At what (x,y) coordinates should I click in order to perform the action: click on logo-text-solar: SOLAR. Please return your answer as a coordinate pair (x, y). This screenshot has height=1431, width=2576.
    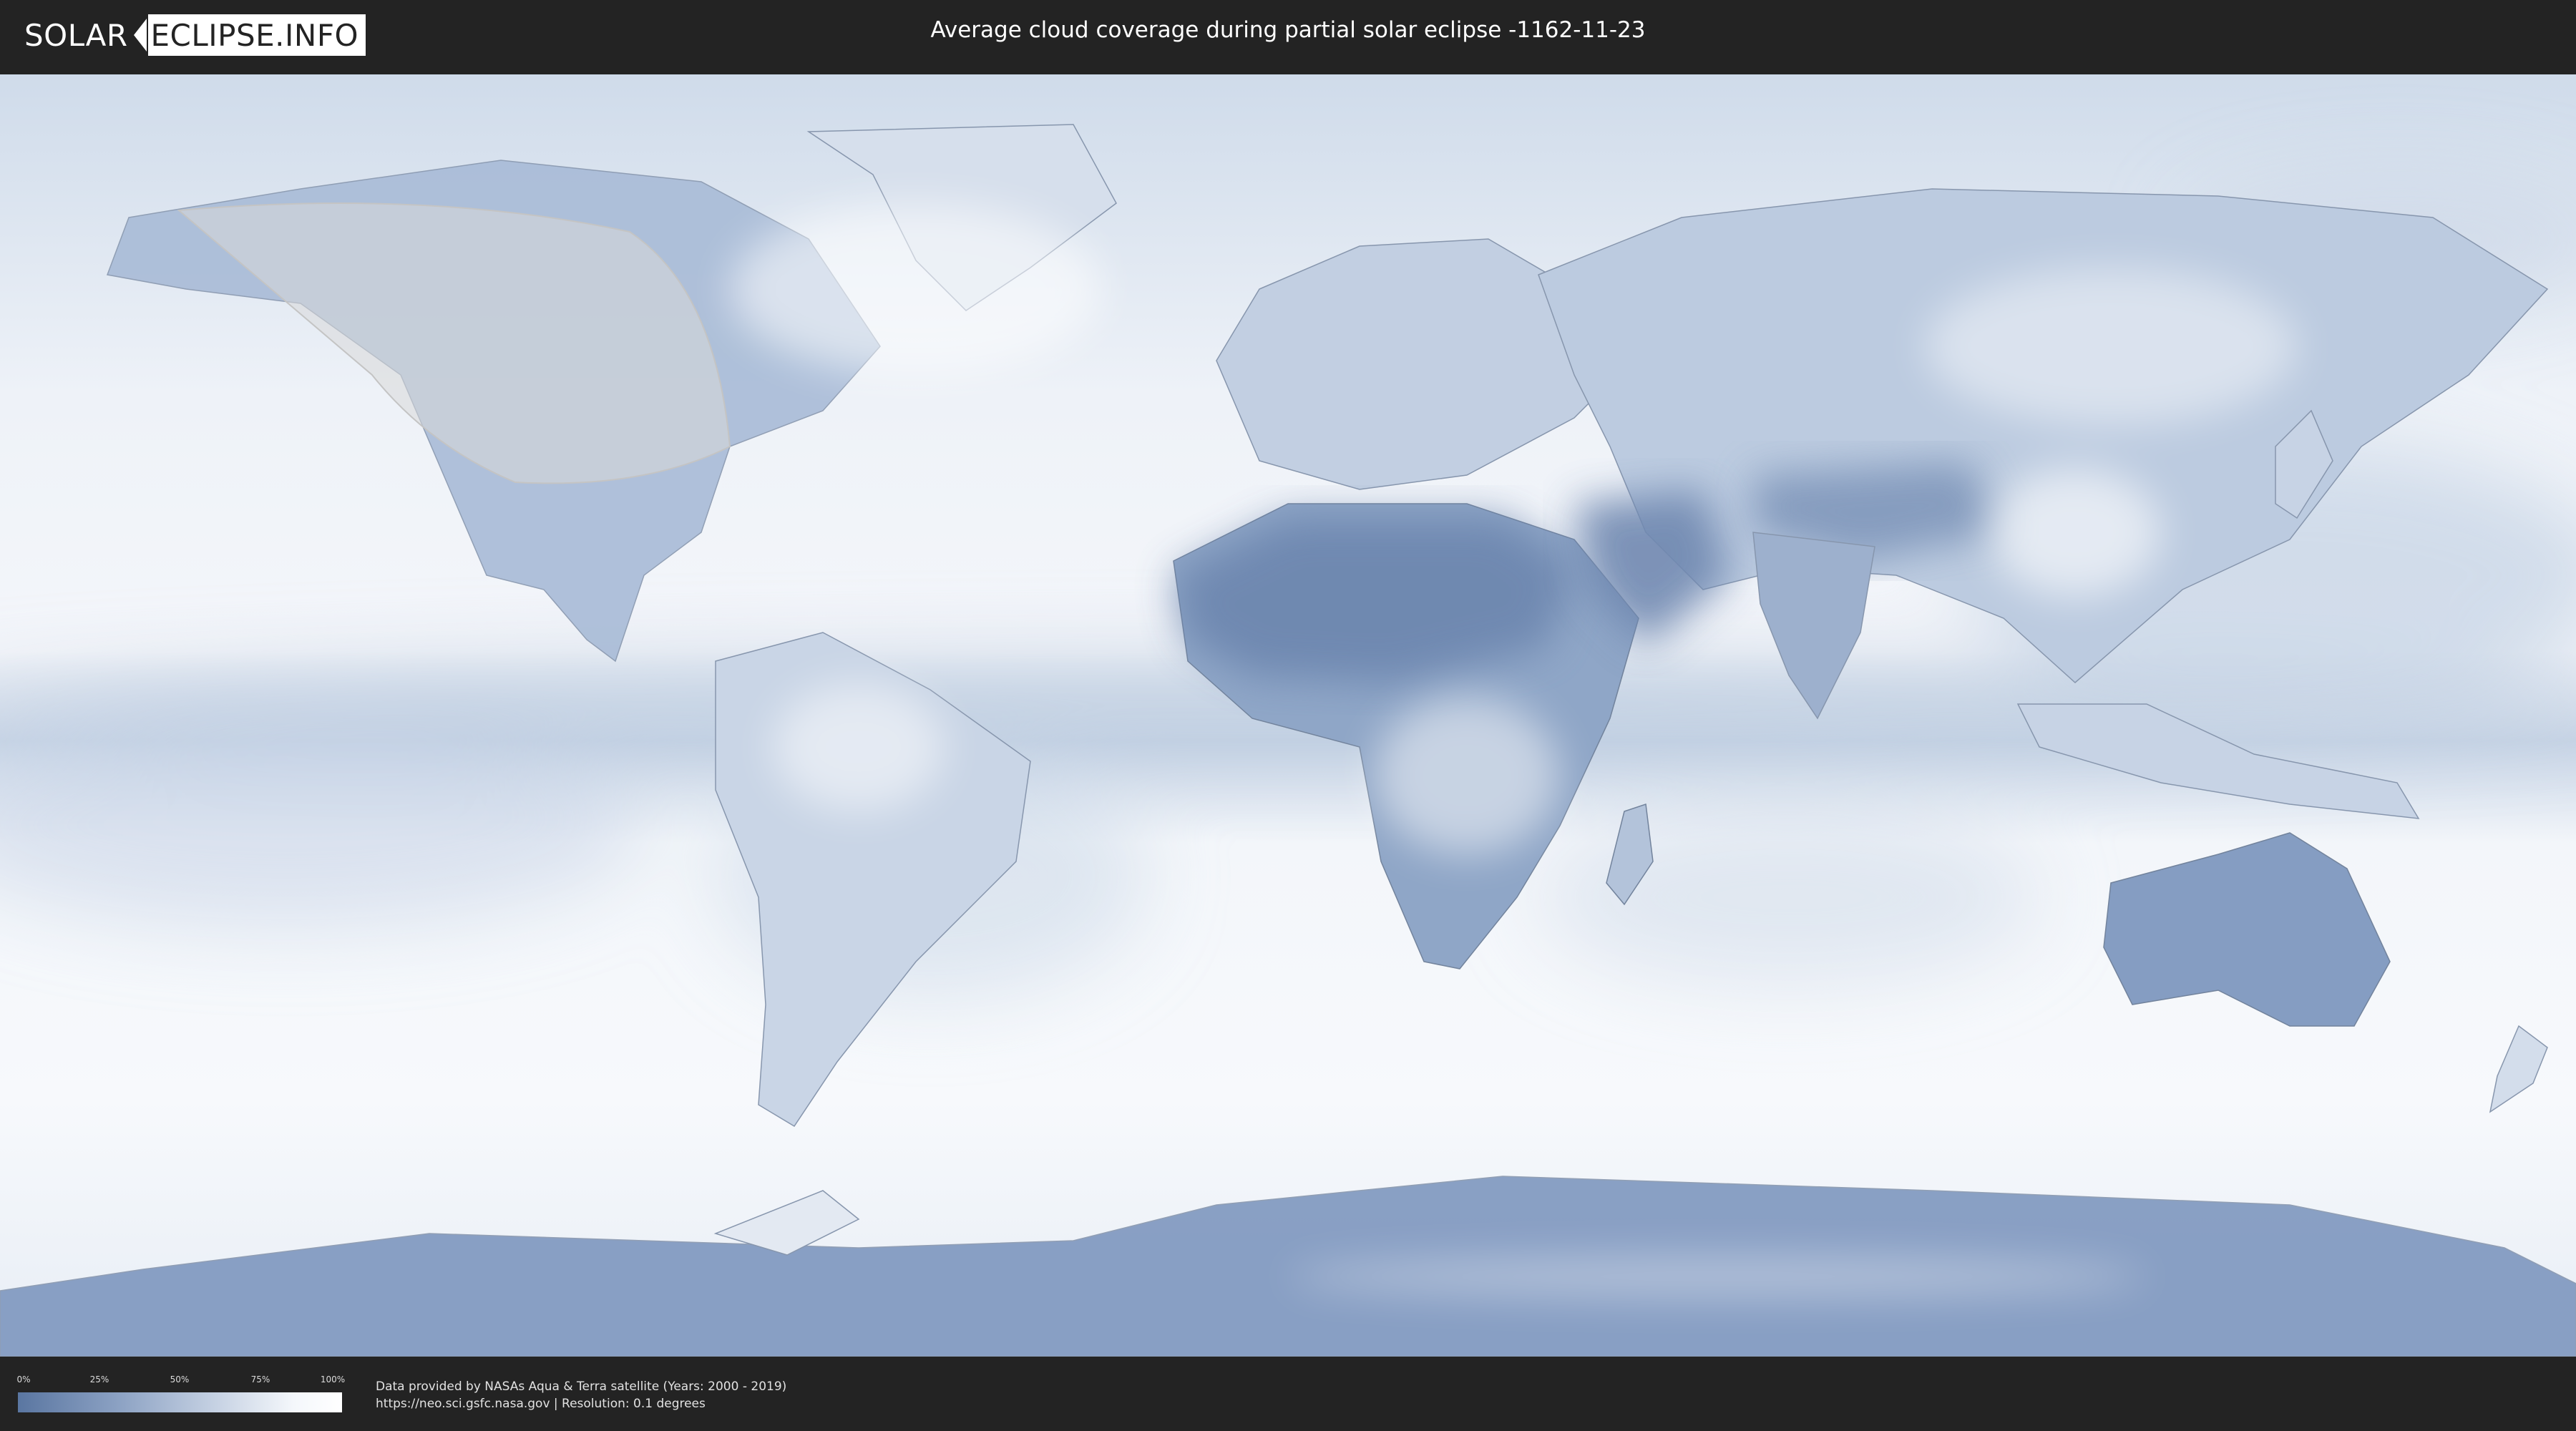
    Looking at the image, I should click on (76, 35).